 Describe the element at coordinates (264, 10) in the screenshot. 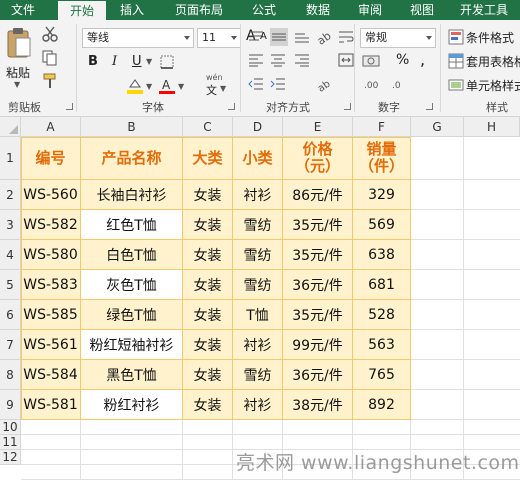

I see `tab-4: 公式` at that location.